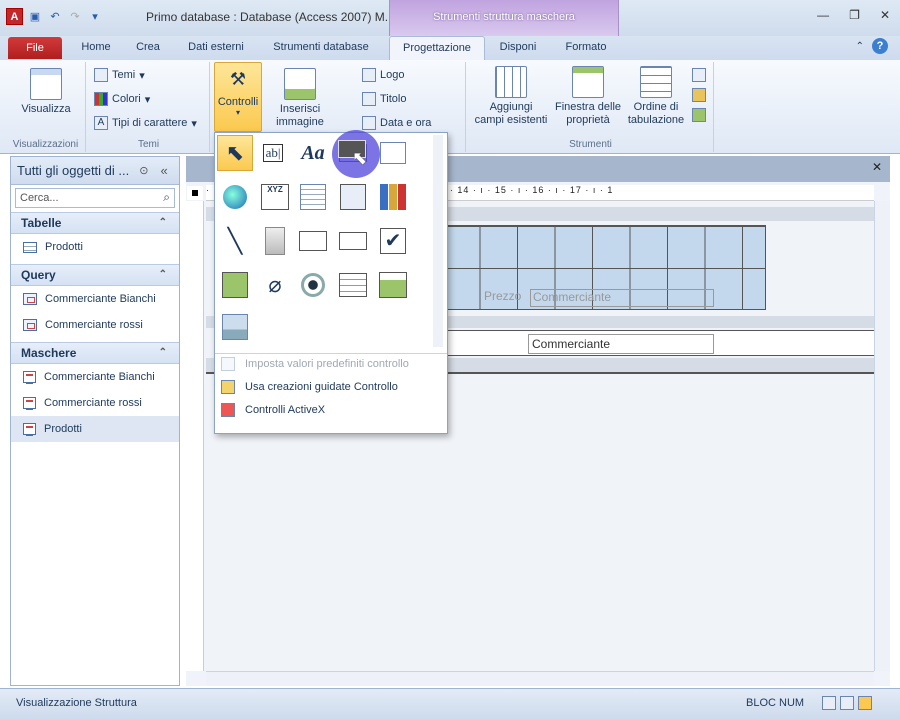  Describe the element at coordinates (369, 75) in the screenshot. I see `logo-icon` at that location.